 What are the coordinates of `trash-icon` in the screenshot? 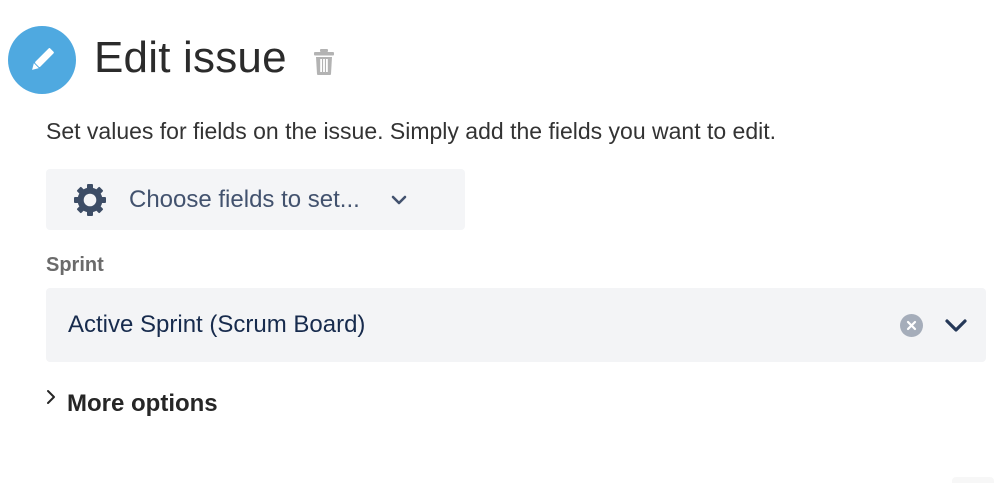 It's located at (323, 62).